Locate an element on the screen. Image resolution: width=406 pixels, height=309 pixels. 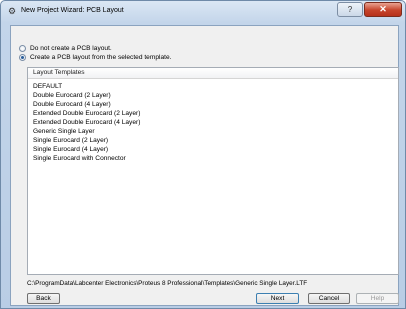
close-icon: ✕ is located at coordinates (383, 9).